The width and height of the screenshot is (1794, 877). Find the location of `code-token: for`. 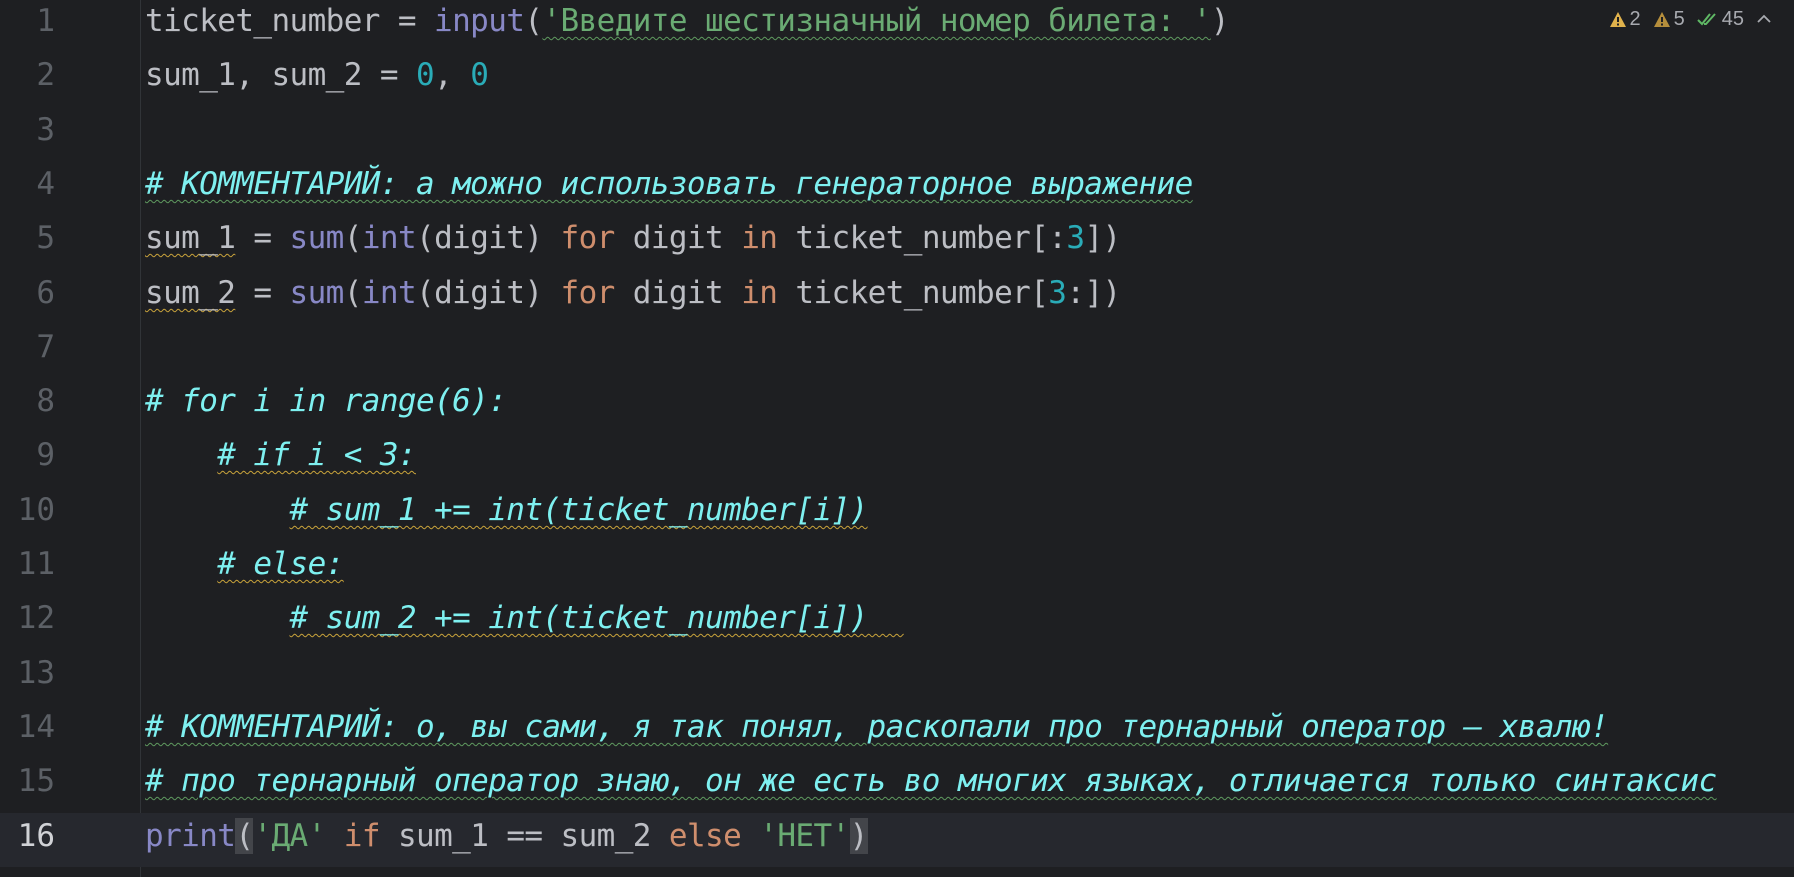

code-token: for is located at coordinates (588, 293).